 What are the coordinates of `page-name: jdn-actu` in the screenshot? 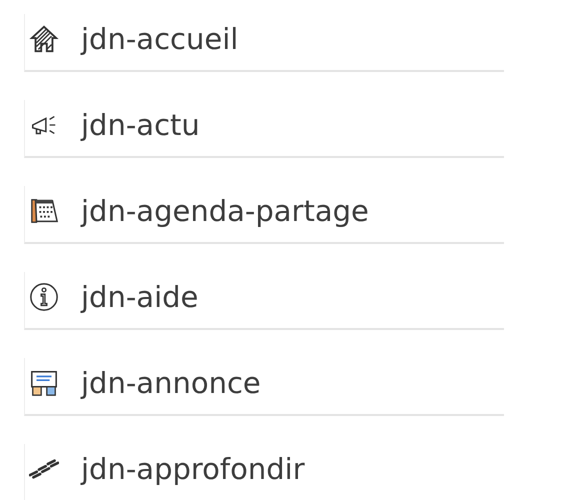 It's located at (140, 125).